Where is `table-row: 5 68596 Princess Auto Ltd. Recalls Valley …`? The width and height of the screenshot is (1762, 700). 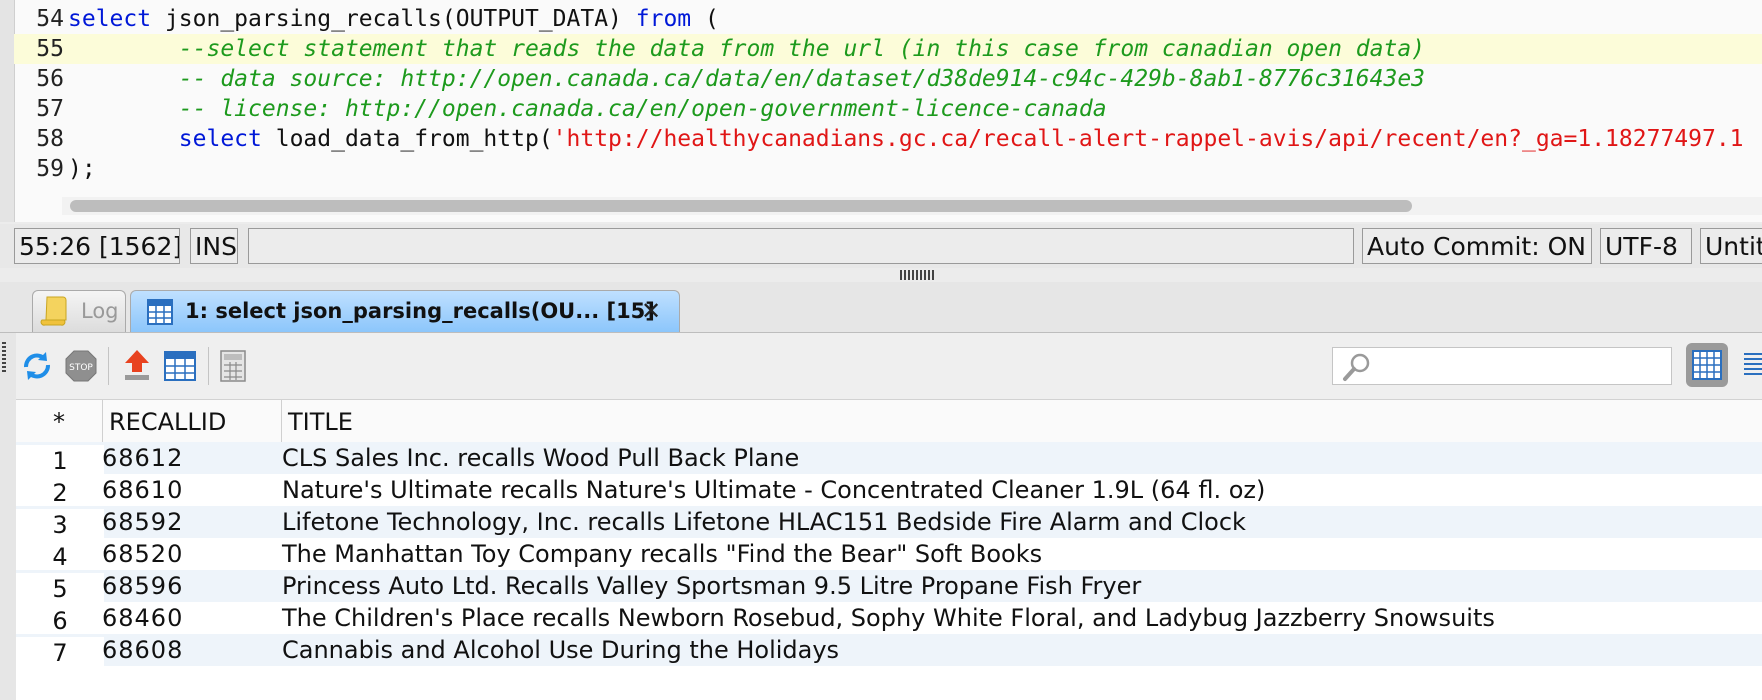
table-row: 5 68596 Princess Auto Ltd. Recalls Valley … is located at coordinates (889, 587).